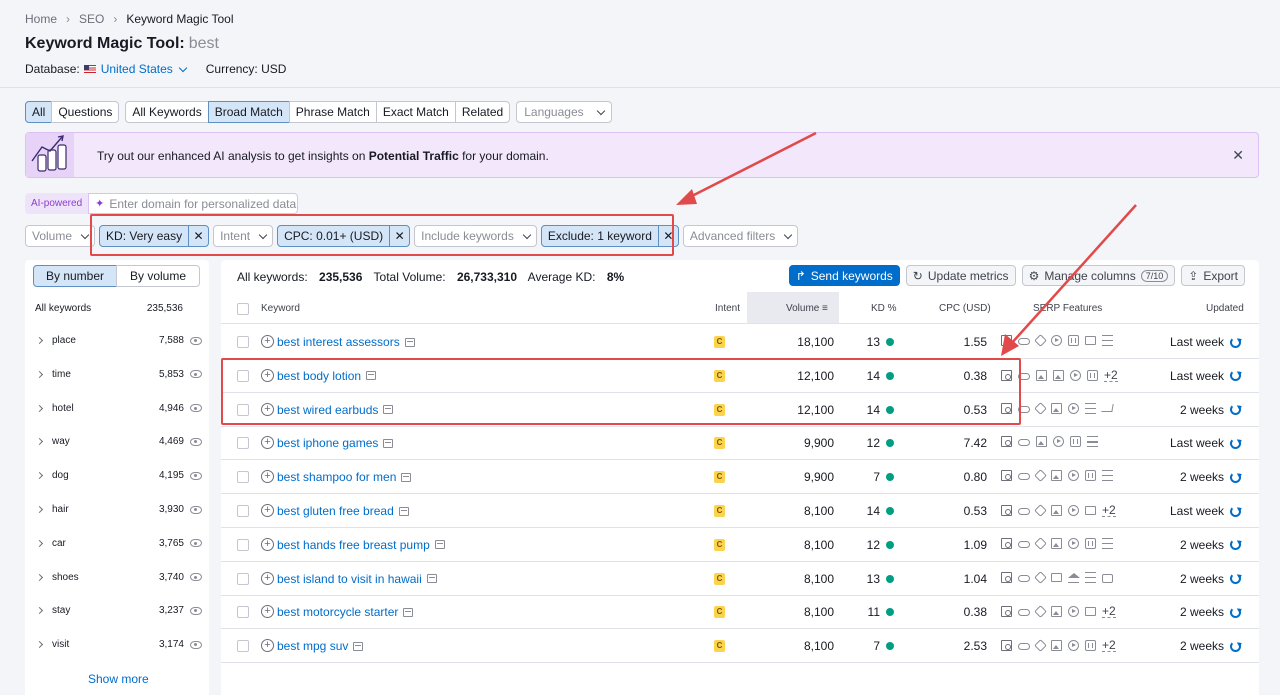 The width and height of the screenshot is (1280, 695). What do you see at coordinates (335, 410) in the screenshot?
I see `keyword-link: best wired earbuds` at bounding box center [335, 410].